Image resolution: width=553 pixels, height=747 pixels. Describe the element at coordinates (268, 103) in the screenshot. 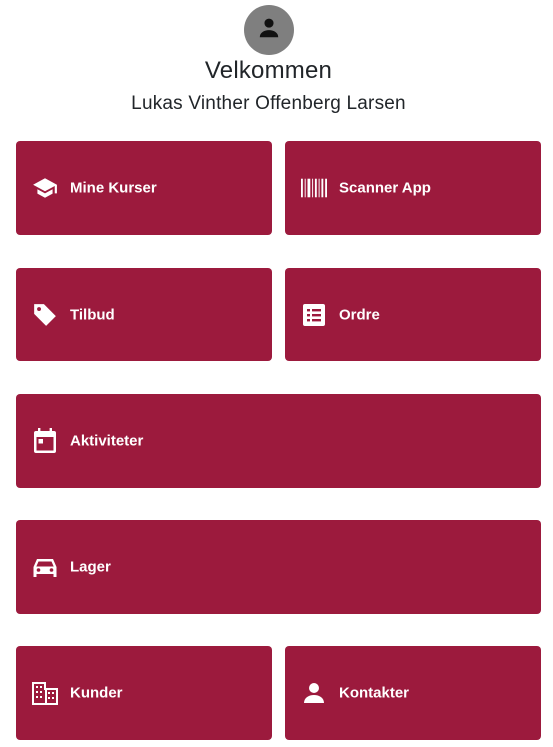

I see `user-name: Lukas Vinther Offenberg Larsen` at that location.